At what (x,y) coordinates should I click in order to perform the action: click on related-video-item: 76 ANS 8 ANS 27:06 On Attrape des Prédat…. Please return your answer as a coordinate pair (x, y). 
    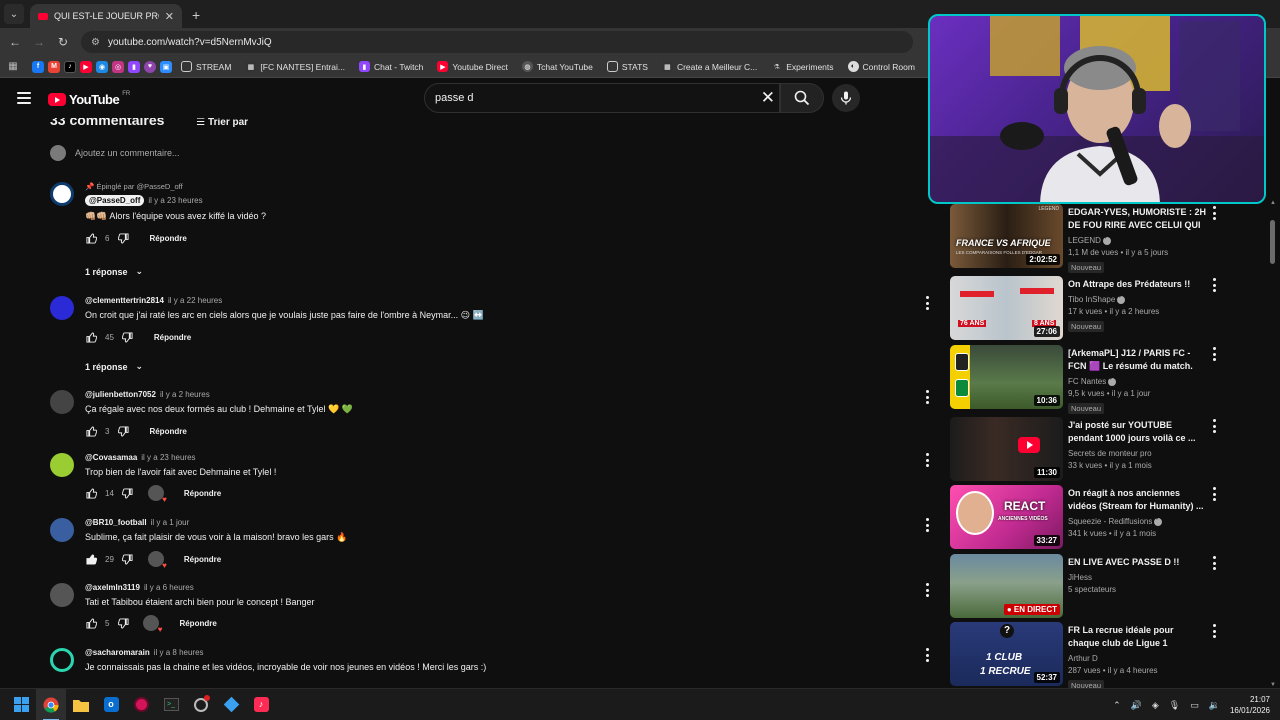
    Looking at the image, I should click on (1100, 308).